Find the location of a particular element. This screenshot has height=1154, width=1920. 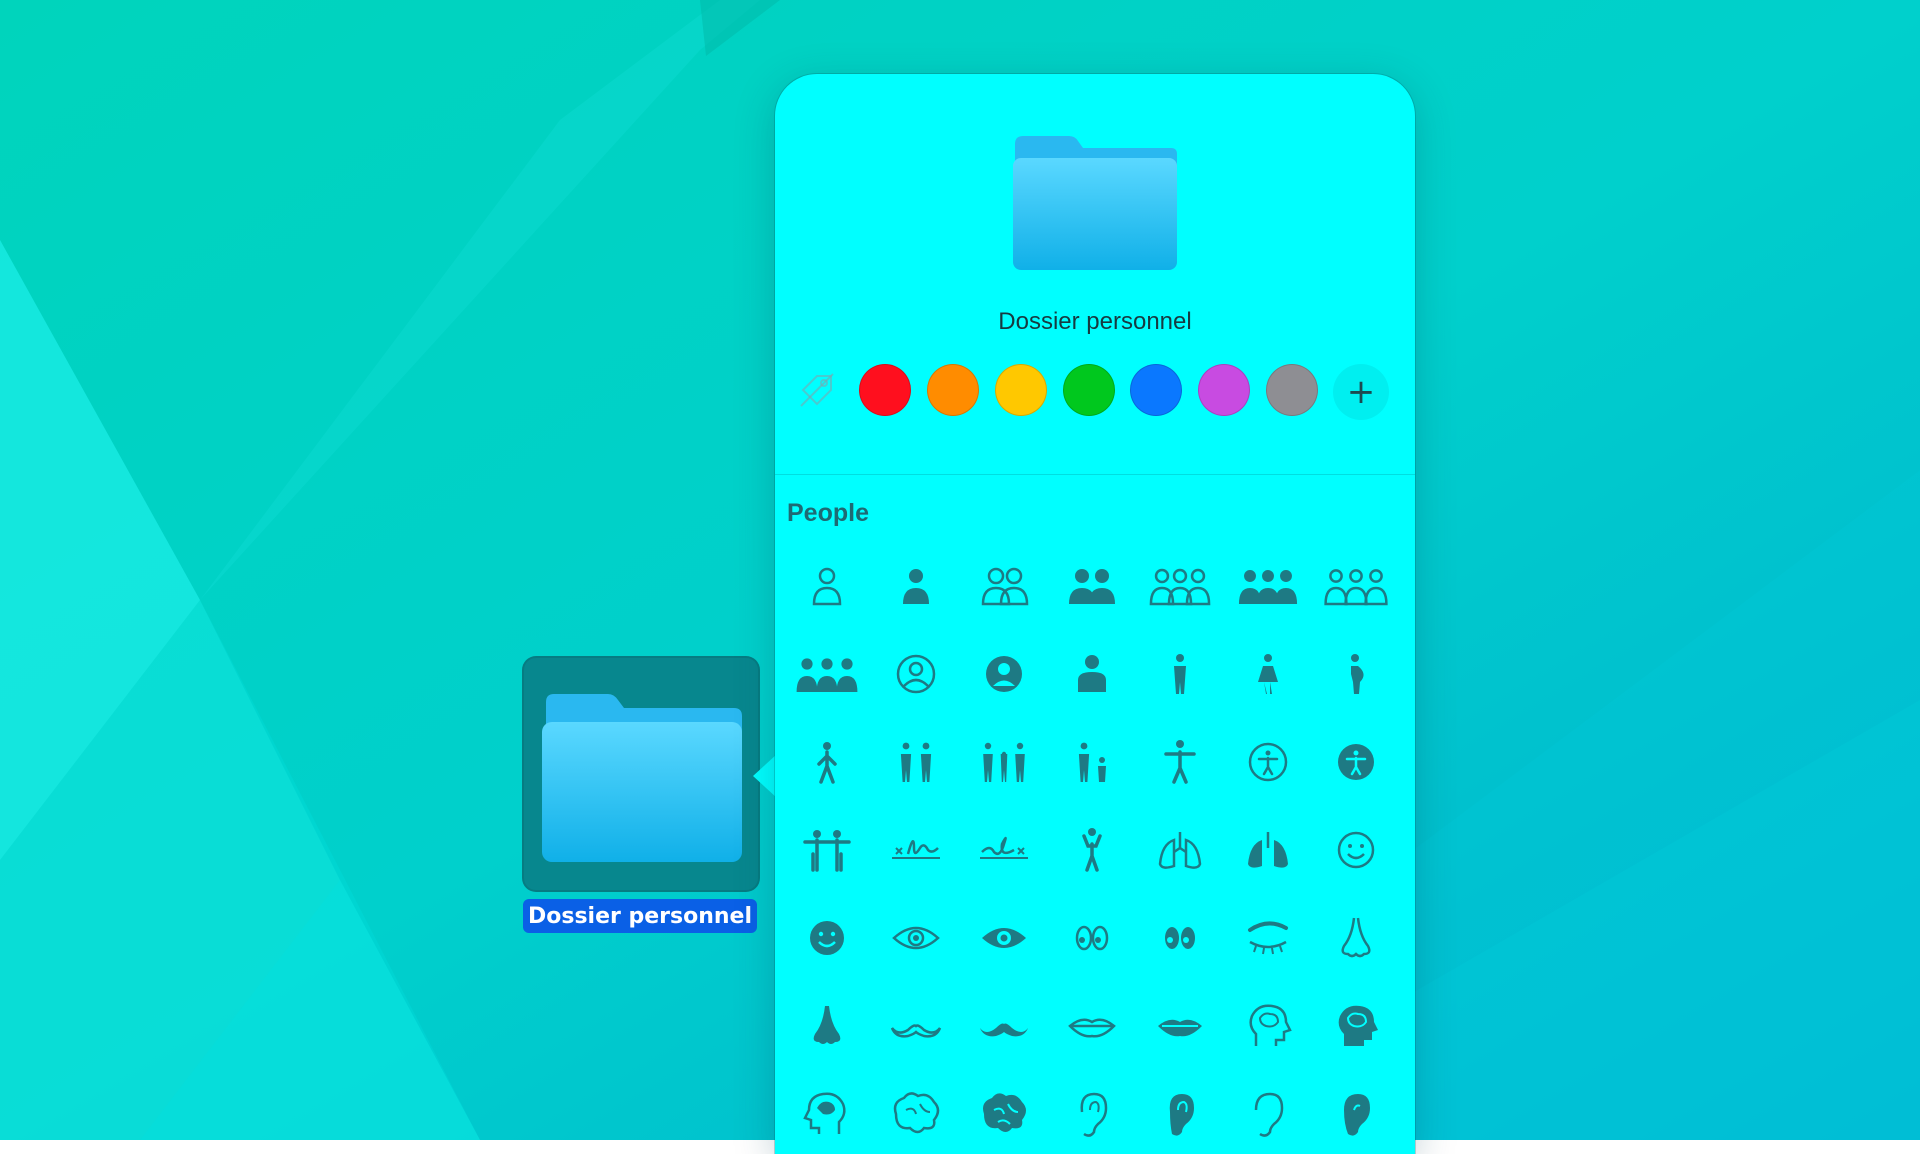

lungs-fill-icon is located at coordinates (1268, 850).